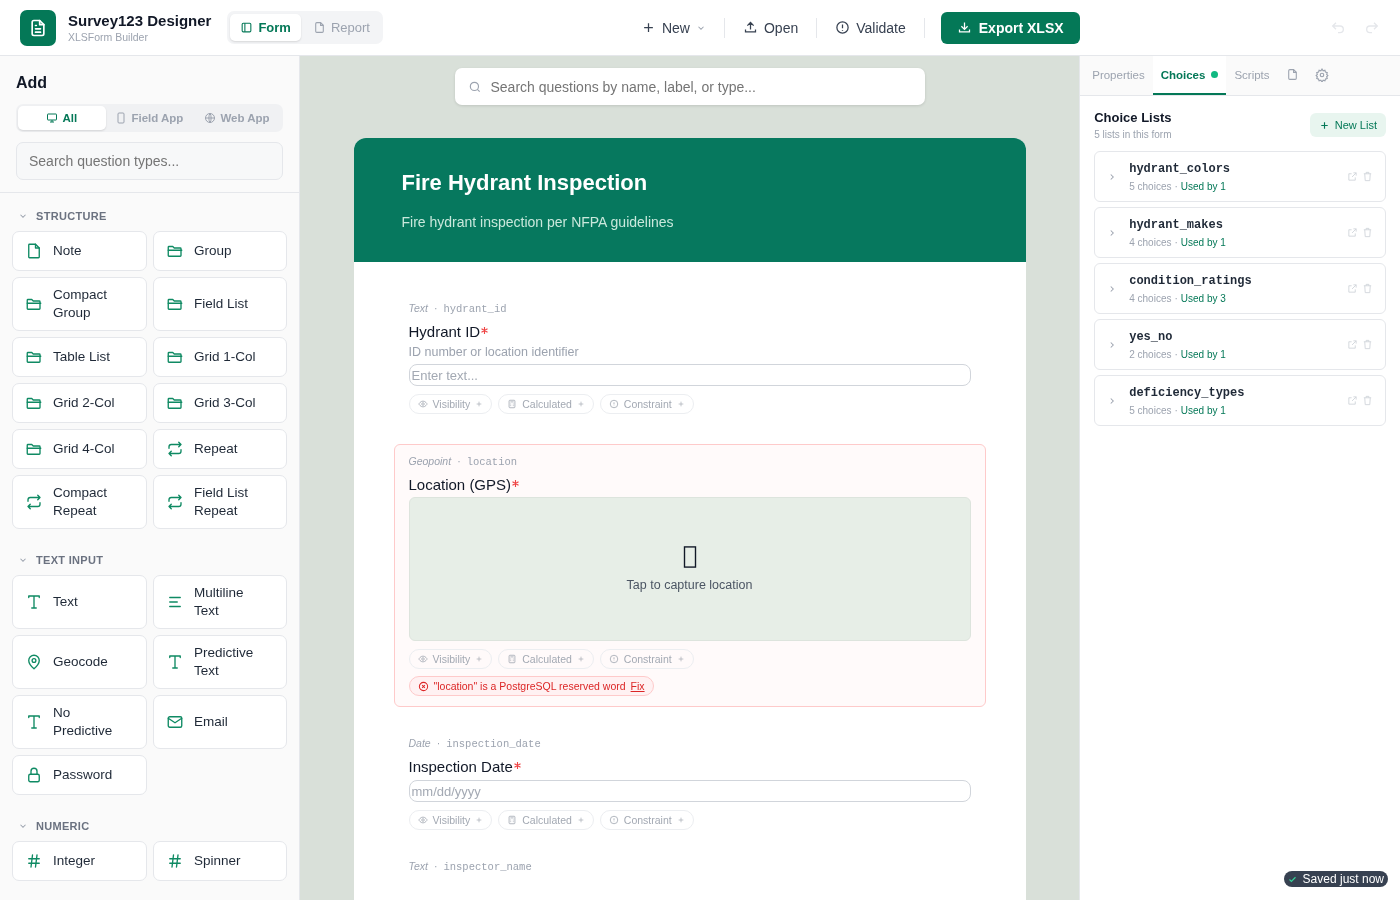 The image size is (1400, 900). What do you see at coordinates (220, 861) in the screenshot?
I see `question-type-button: Spinner` at bounding box center [220, 861].